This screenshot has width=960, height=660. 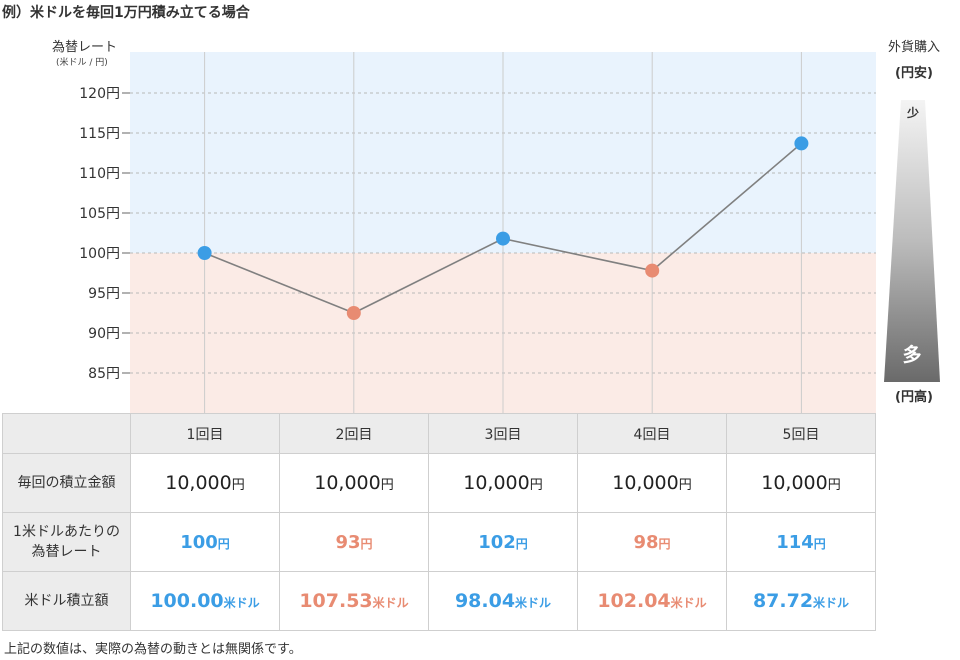 What do you see at coordinates (503, 433) in the screenshot?
I see `col-header-3: 3回目` at bounding box center [503, 433].